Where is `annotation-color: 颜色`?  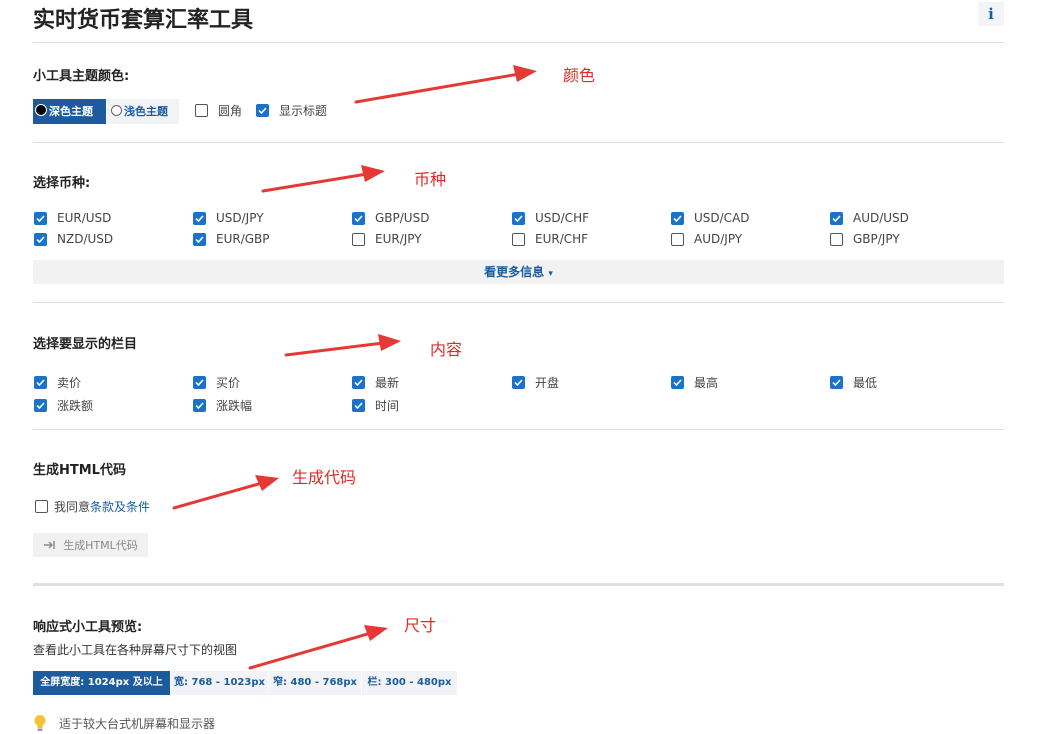 annotation-color: 颜色 is located at coordinates (579, 75).